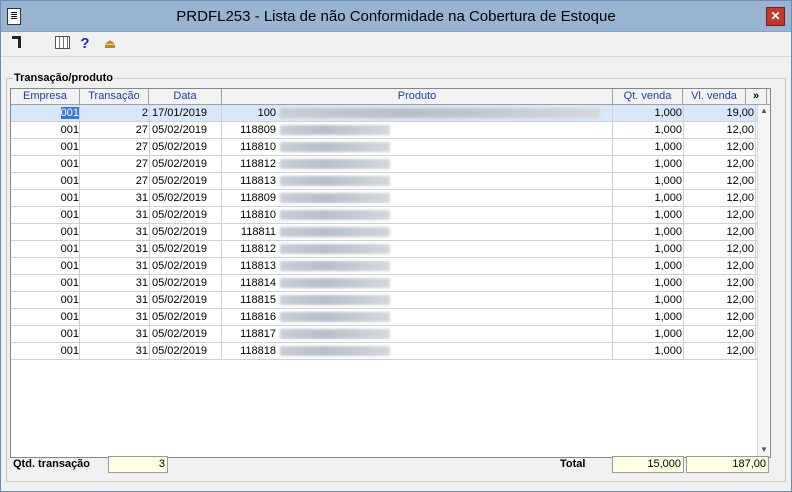 The height and width of the screenshot is (492, 792). Describe the element at coordinates (417, 317) in the screenshot. I see `cell-produto: 118816` at that location.